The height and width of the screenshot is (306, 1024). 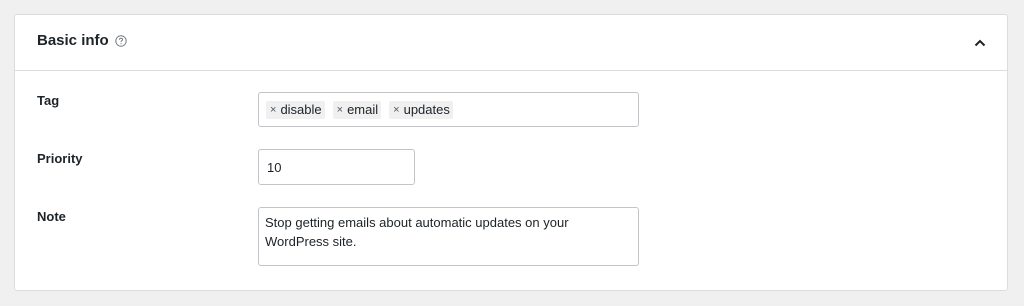 I want to click on tag-chip-label: disable, so click(x=301, y=109).